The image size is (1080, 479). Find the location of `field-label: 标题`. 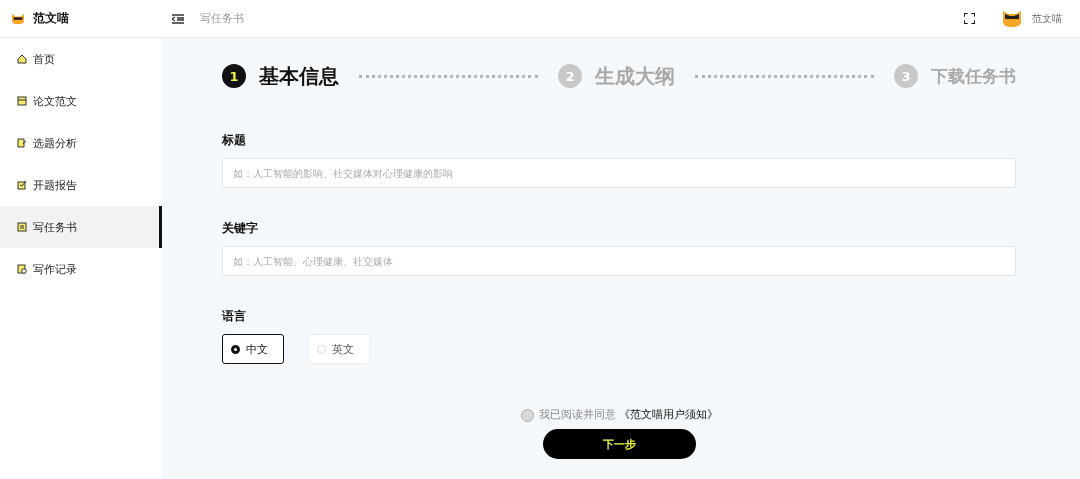

field-label: 标题 is located at coordinates (234, 140).